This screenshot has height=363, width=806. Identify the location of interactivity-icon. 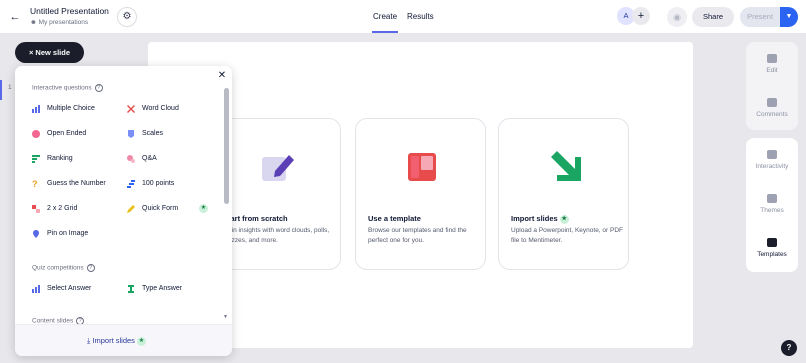
(772, 154).